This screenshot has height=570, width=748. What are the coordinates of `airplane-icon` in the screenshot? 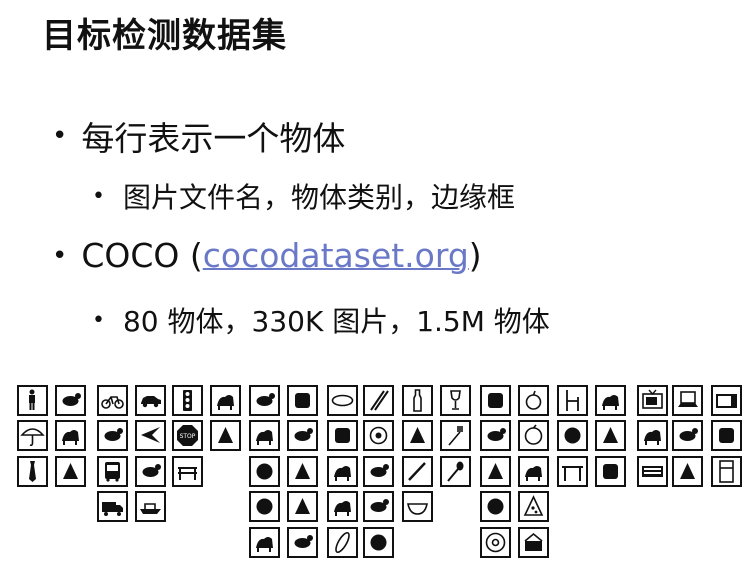 It's located at (150, 435).